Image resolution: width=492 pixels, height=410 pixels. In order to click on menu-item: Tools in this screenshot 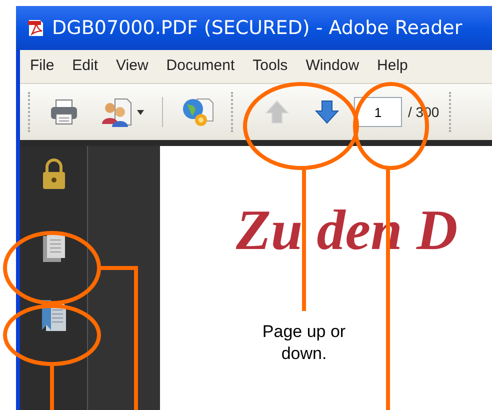, I will do `click(270, 66)`.